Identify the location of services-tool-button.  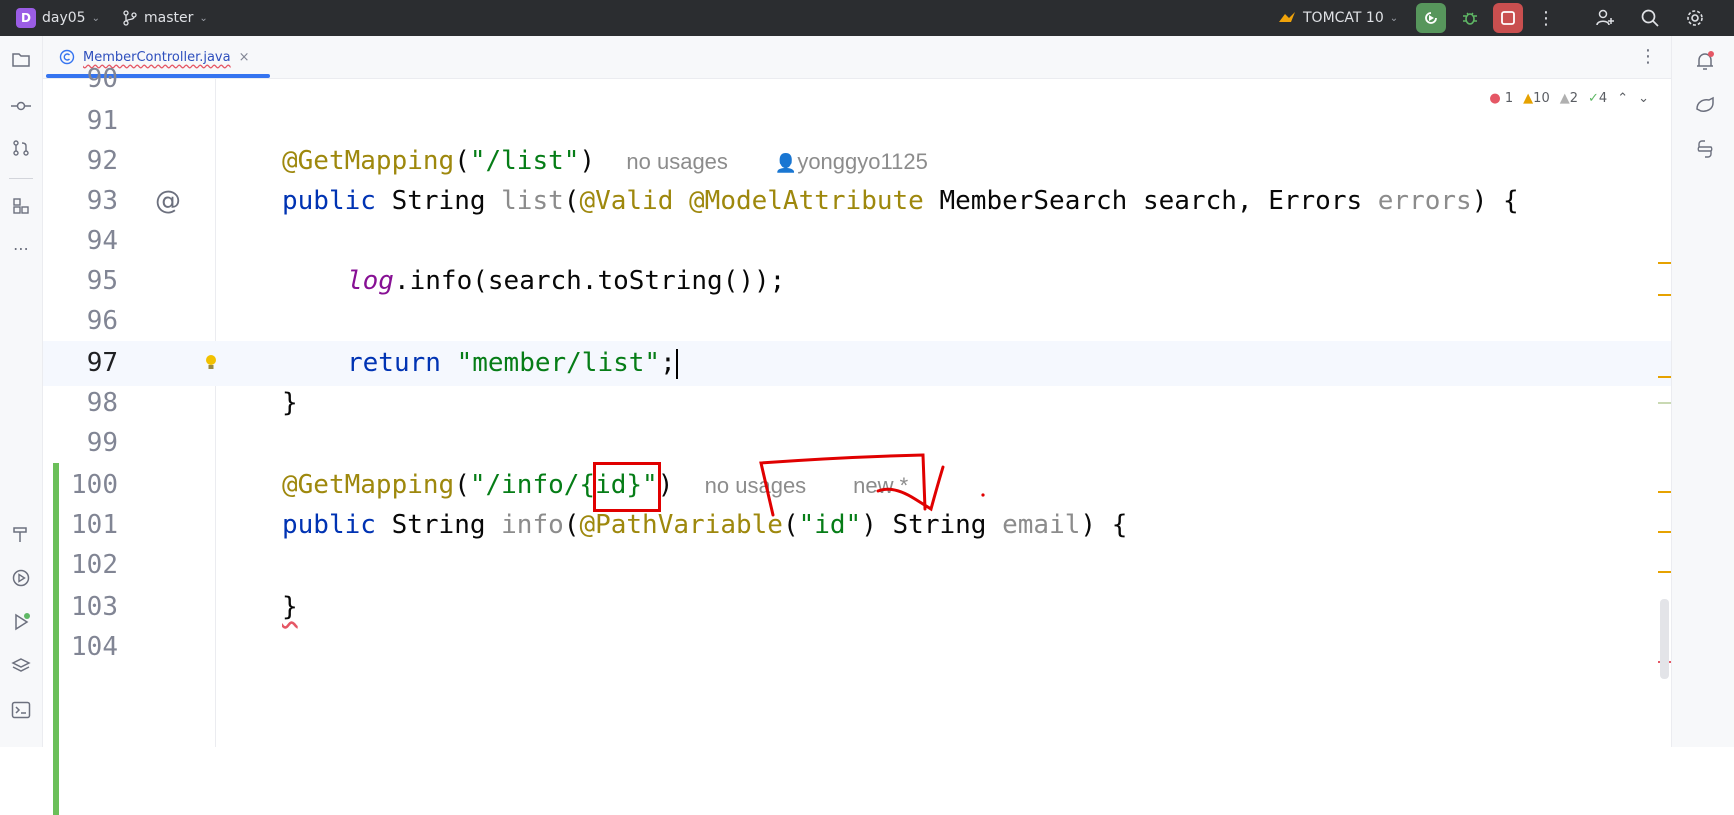
(21, 578).